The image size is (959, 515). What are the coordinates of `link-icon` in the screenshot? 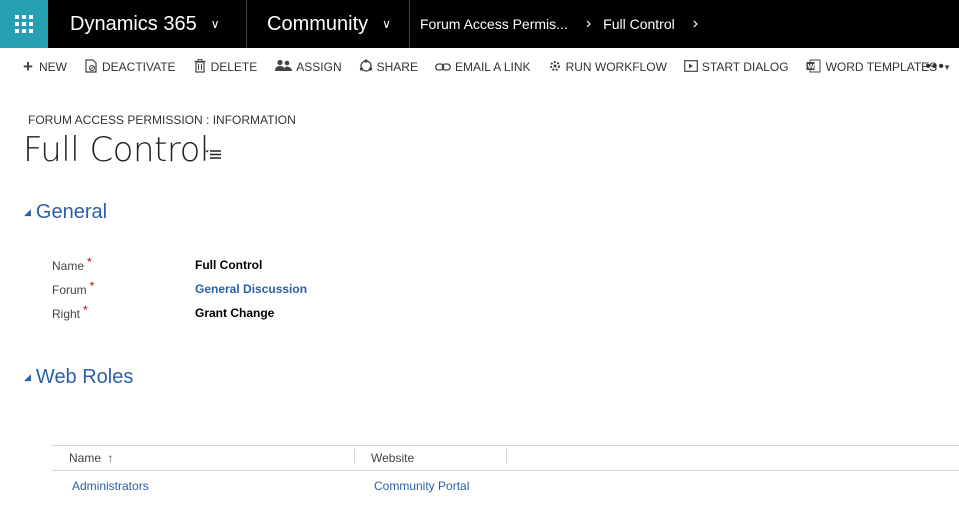 It's located at (443, 67).